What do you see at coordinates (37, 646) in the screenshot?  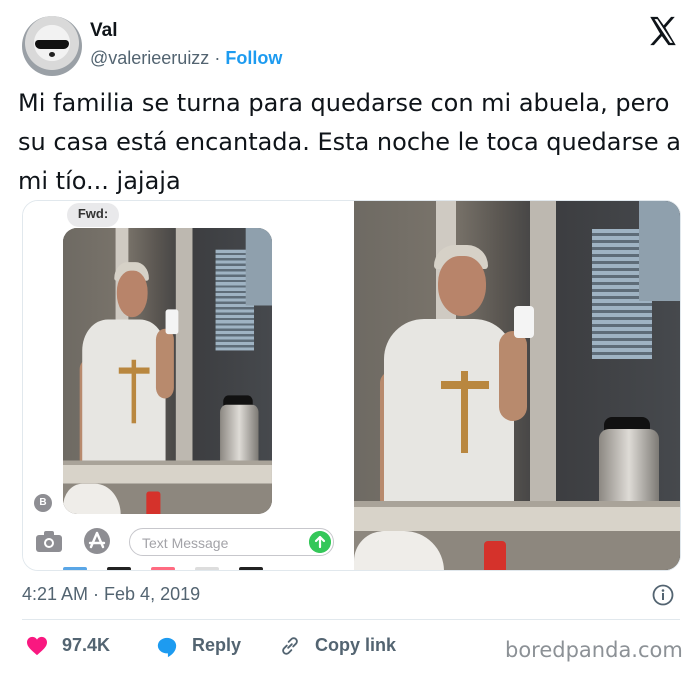 I see `heart-icon` at bounding box center [37, 646].